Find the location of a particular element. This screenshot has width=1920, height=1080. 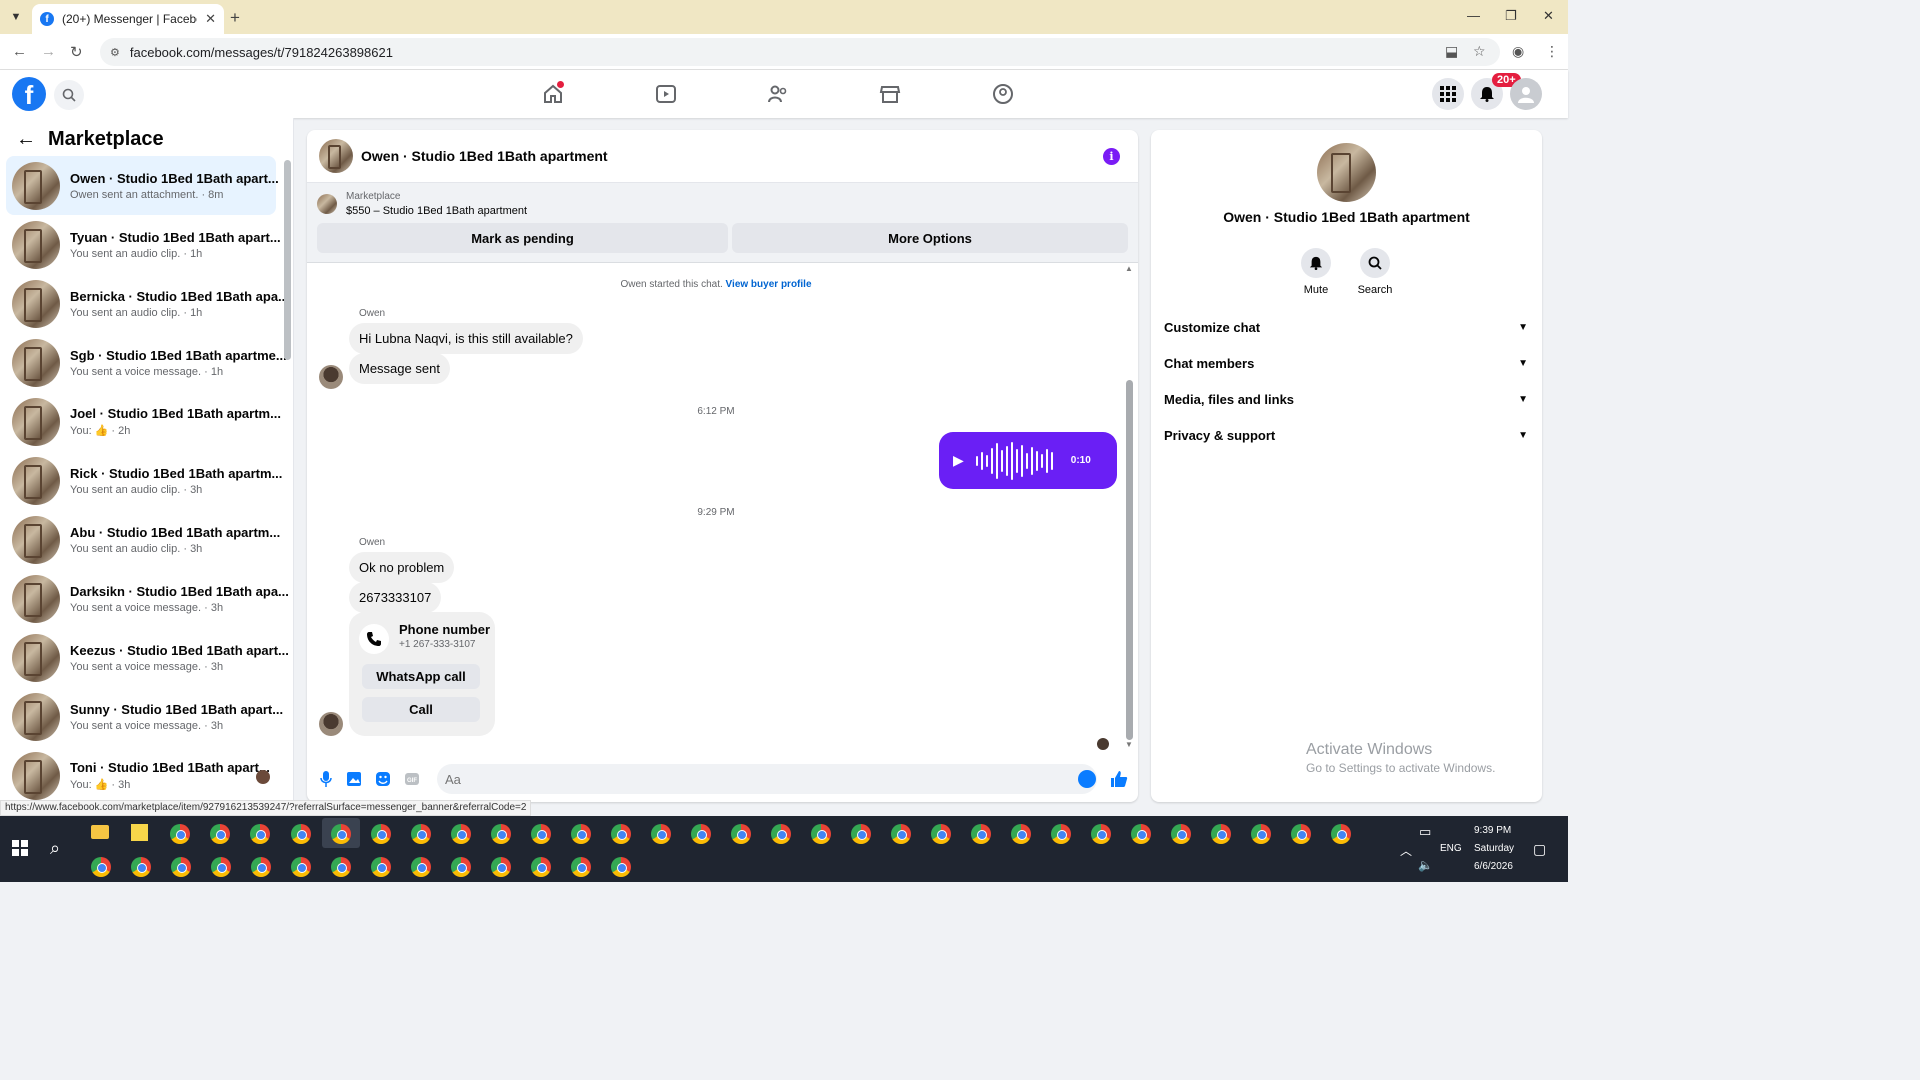

profile-icon: ◉ is located at coordinates (1518, 51).